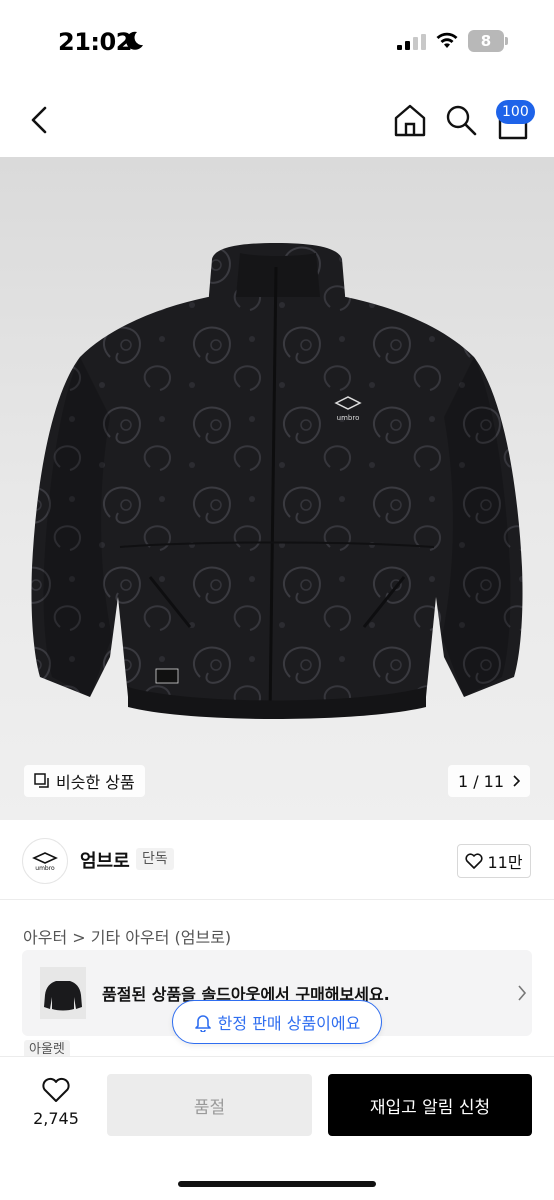  I want to click on battery-level: 8, so click(486, 41).